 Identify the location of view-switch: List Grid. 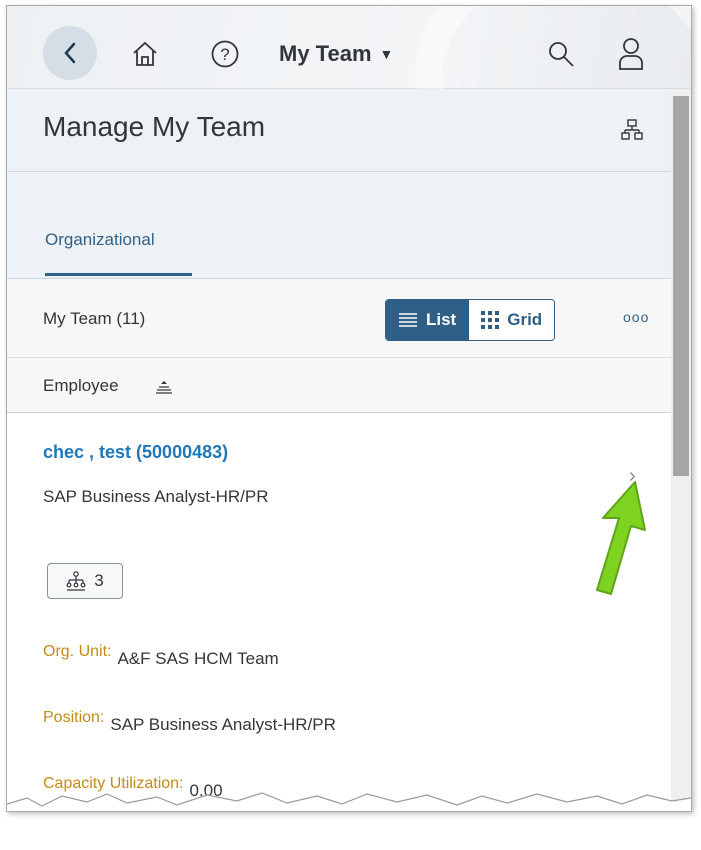
(470, 320).